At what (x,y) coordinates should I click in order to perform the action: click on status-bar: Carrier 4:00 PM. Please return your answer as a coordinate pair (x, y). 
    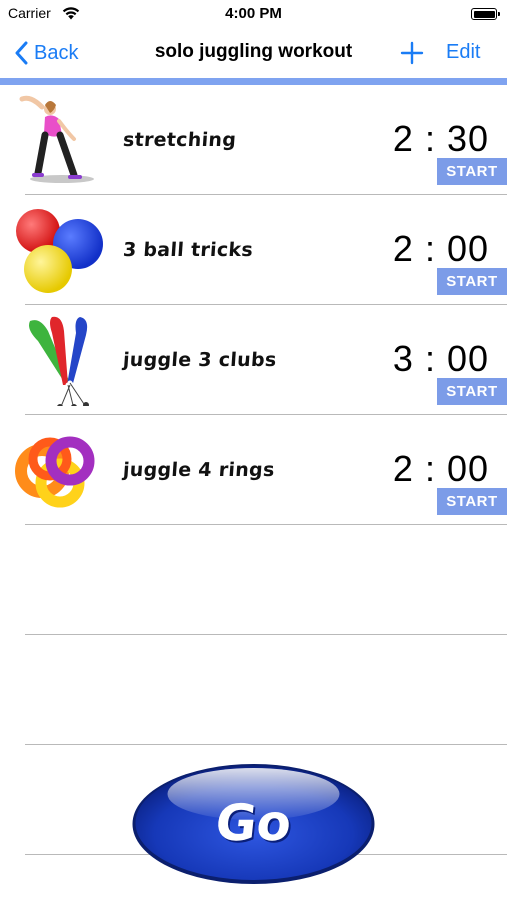
    Looking at the image, I should click on (253, 14).